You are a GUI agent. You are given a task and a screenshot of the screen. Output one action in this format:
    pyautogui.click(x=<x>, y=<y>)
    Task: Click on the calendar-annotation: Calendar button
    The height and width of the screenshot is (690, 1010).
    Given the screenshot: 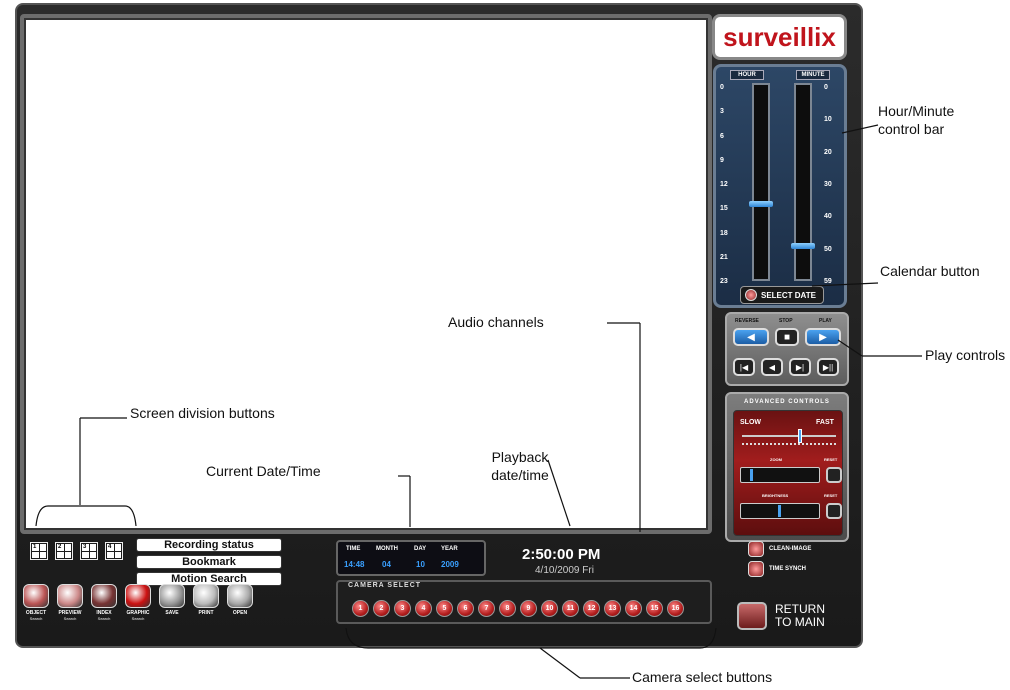 What is the action you would take?
    pyautogui.click(x=930, y=271)
    